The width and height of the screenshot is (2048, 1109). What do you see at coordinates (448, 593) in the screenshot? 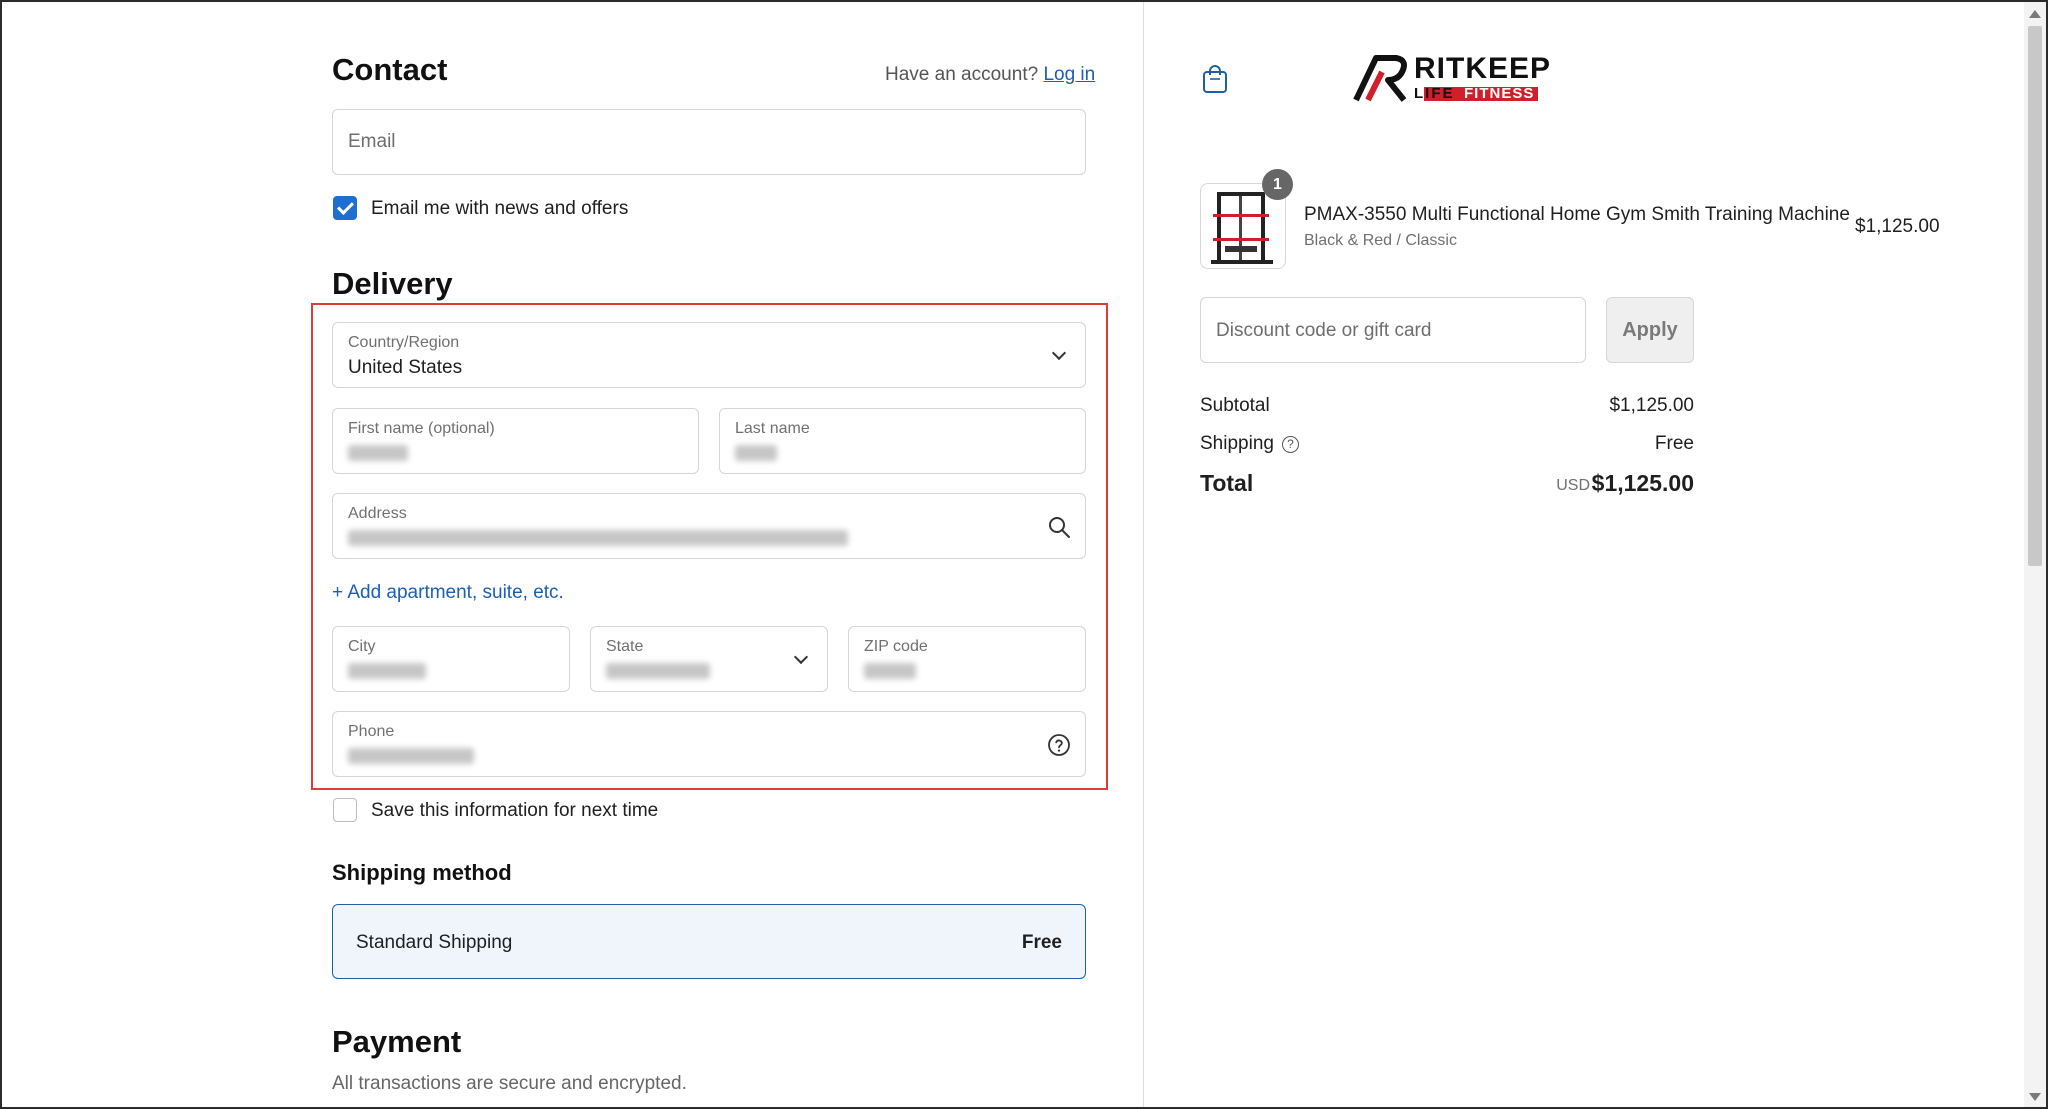
I see `add-apartment-link: + Add apartment, suite, etc.` at bounding box center [448, 593].